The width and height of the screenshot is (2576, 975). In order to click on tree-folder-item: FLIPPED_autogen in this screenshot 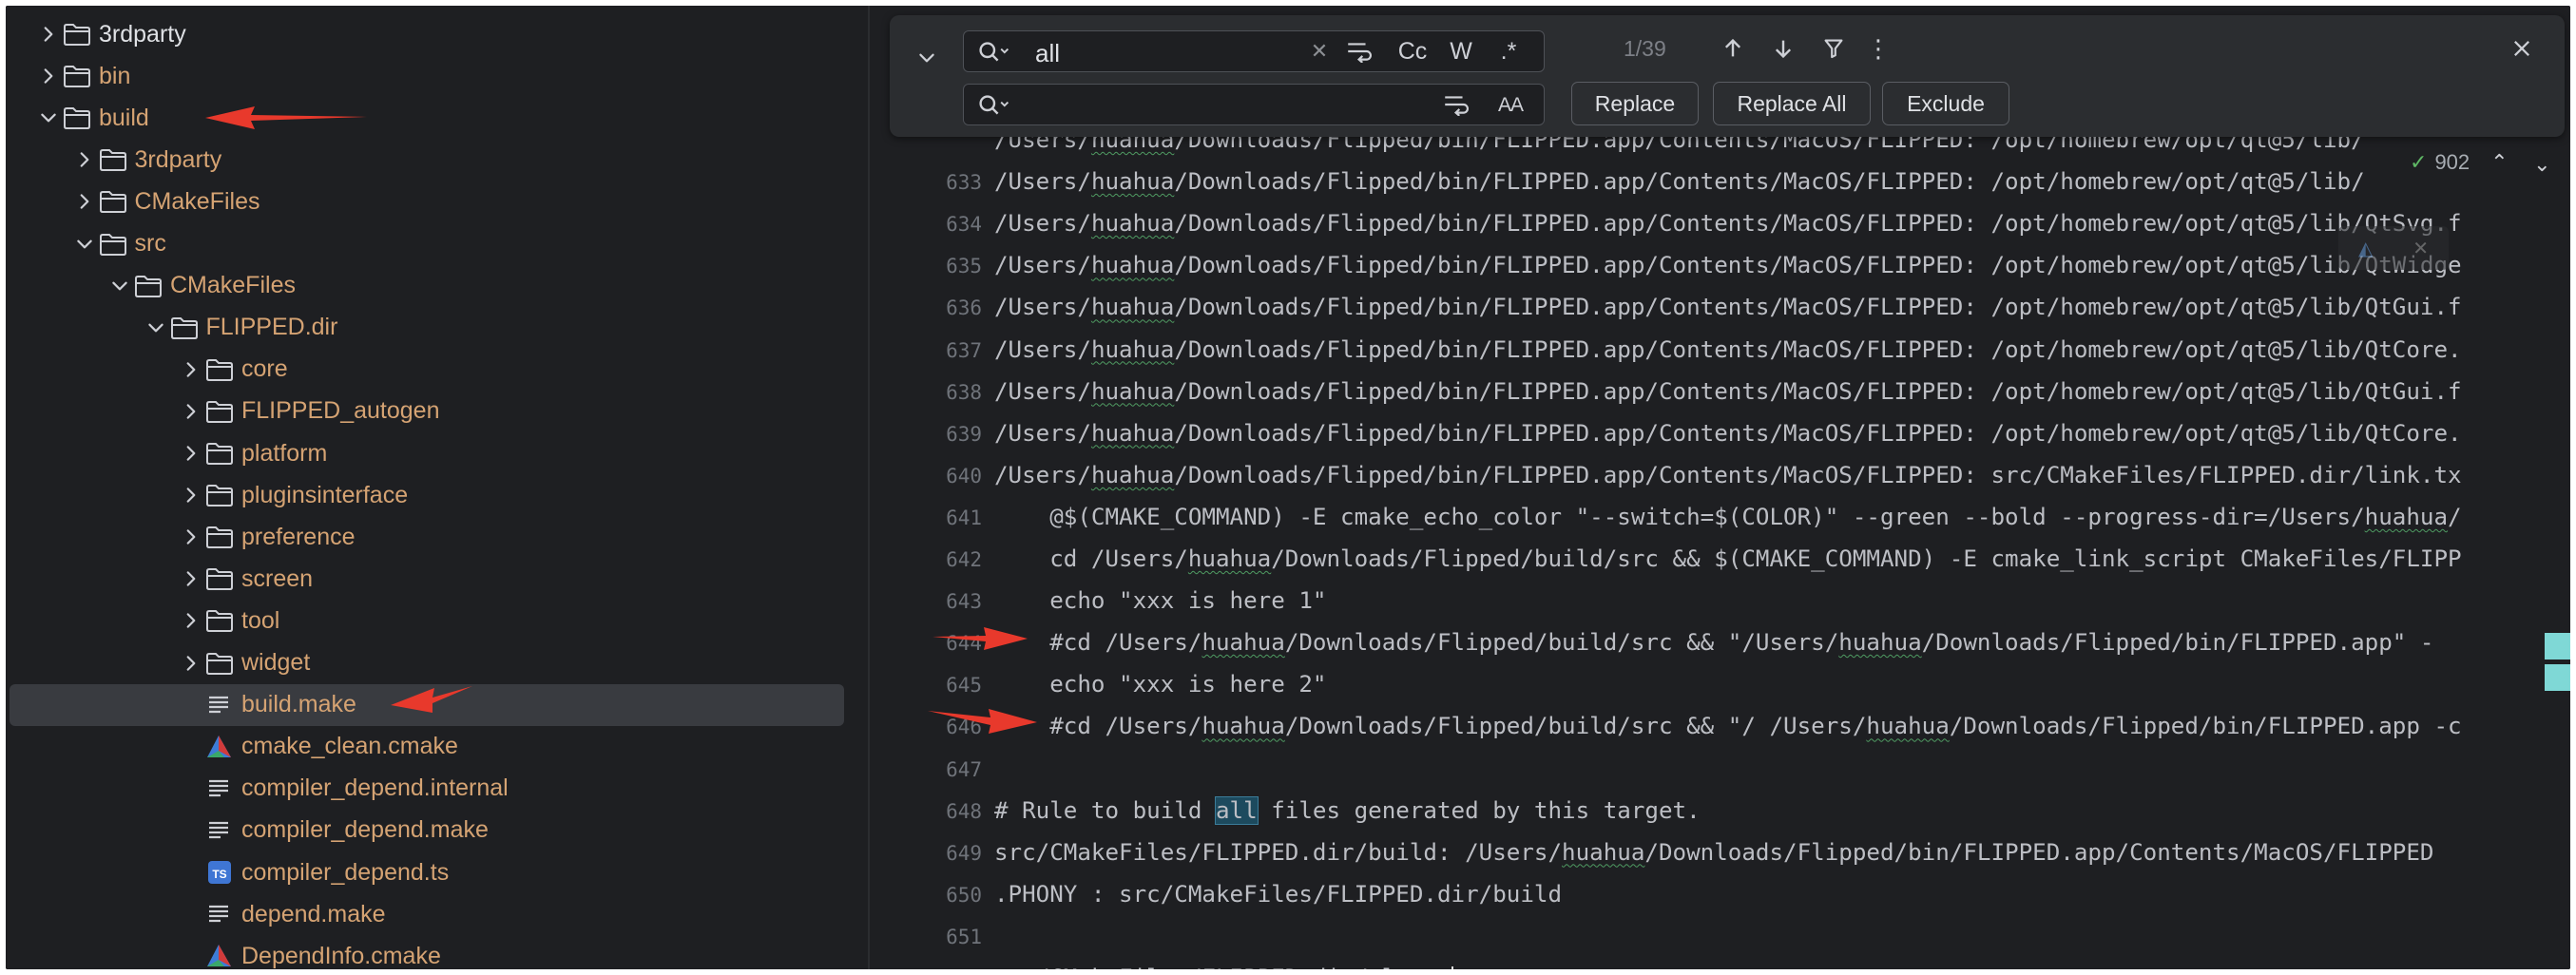, I will do `click(433, 412)`.